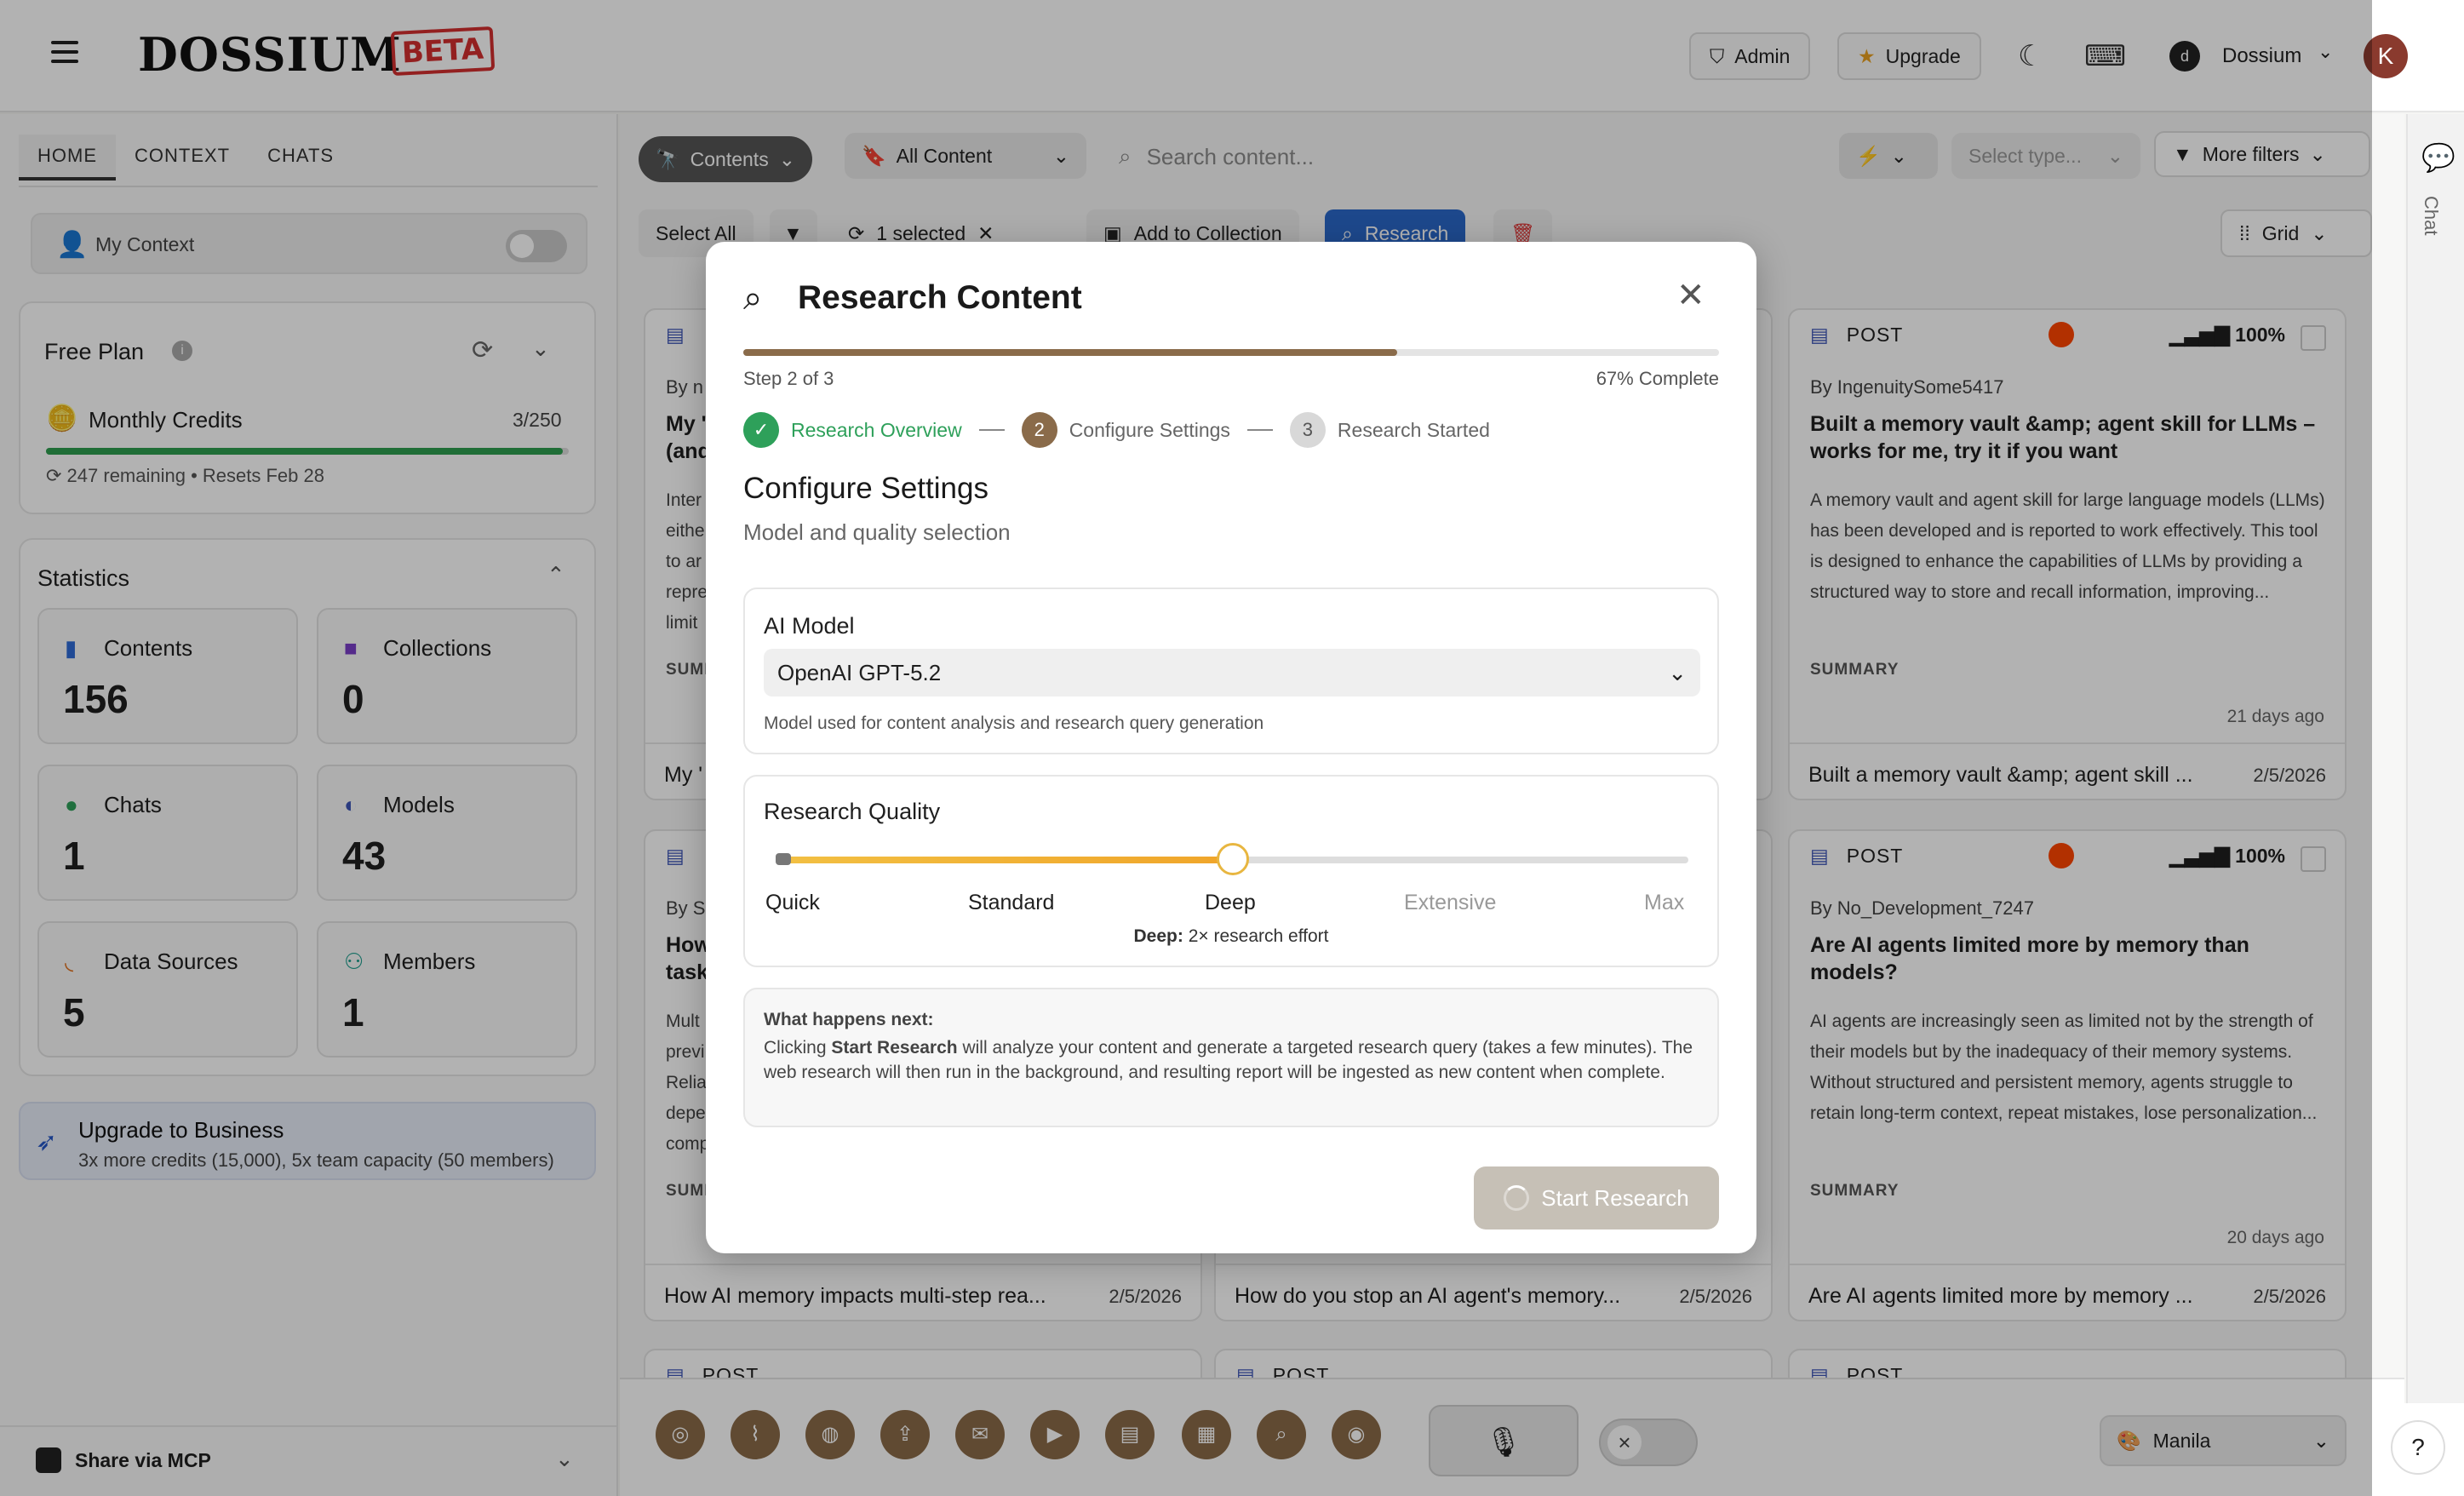 The width and height of the screenshot is (2464, 1496). I want to click on start-research-button: Start Research, so click(1596, 1198).